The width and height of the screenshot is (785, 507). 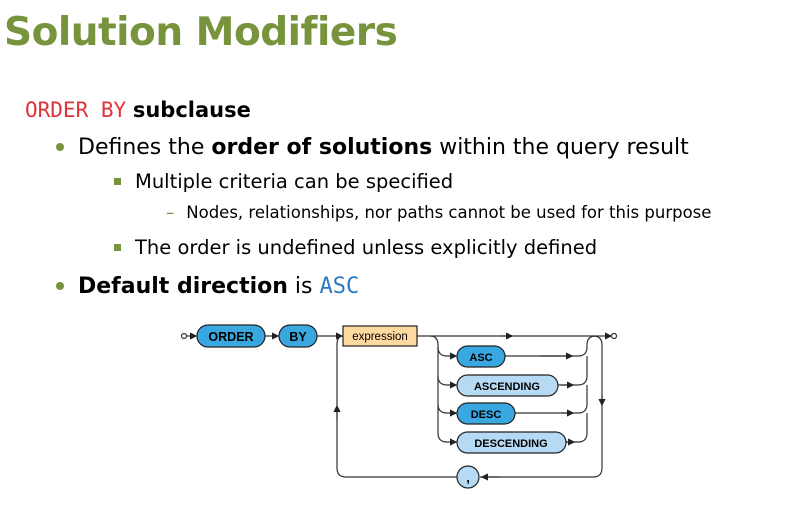 I want to click on expression-label: expression, so click(x=380, y=337).